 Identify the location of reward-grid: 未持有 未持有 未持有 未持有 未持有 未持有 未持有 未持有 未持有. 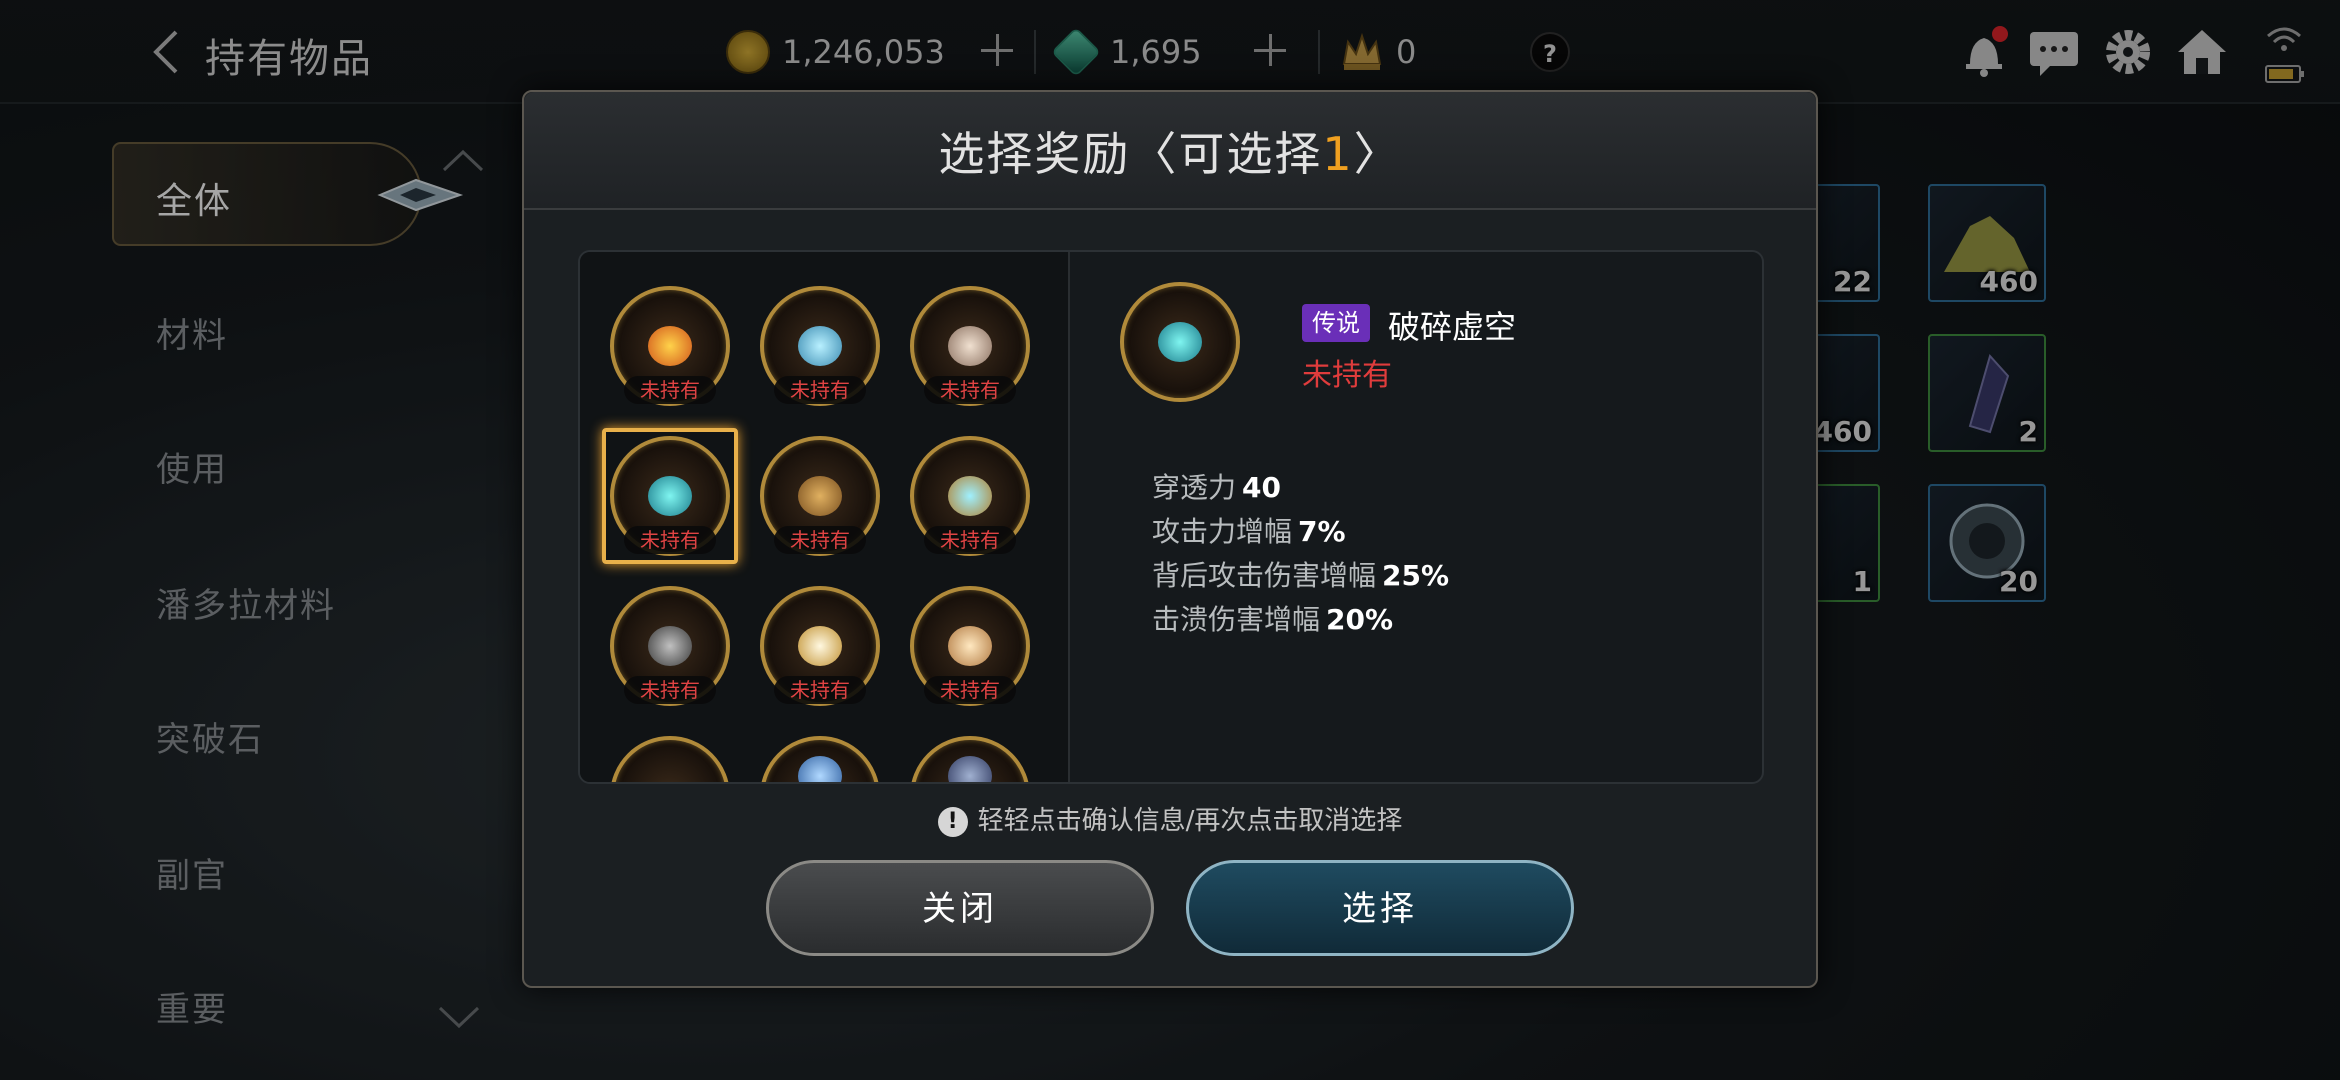
(825, 517).